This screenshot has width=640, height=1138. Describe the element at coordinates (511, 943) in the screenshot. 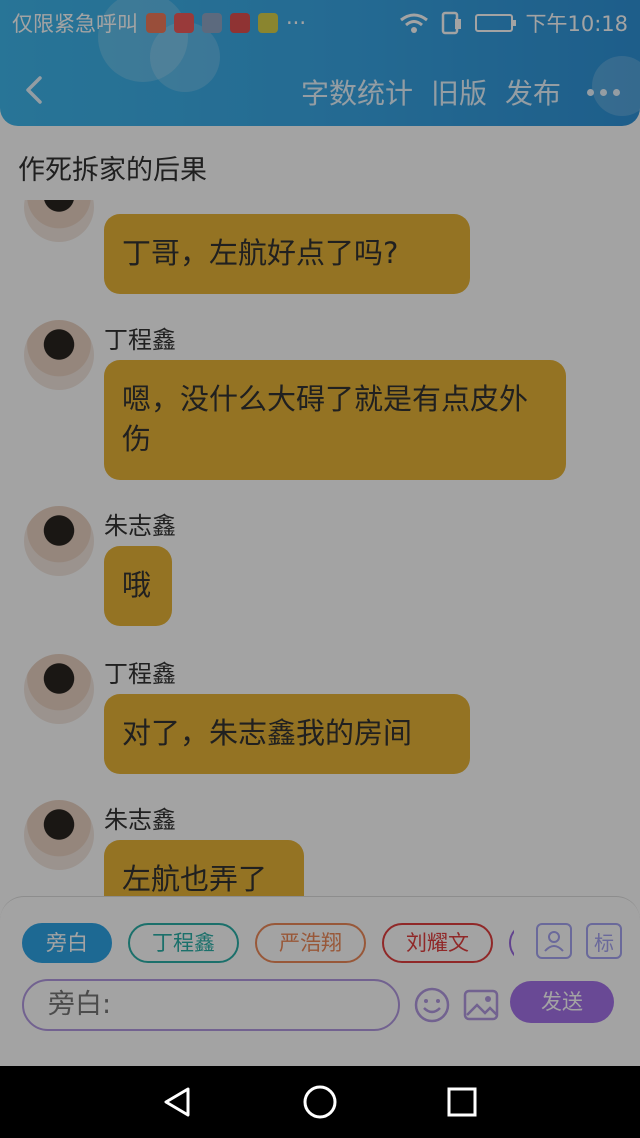

I see `role-chip-song: 宋亚` at that location.